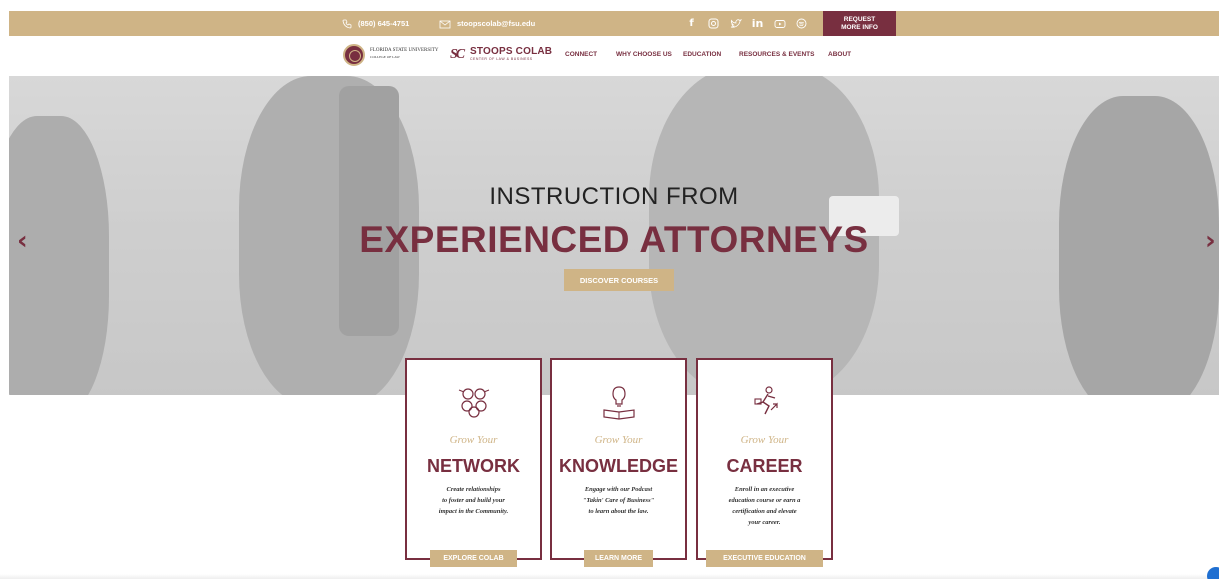 The width and height of the screenshot is (1219, 579). Describe the element at coordinates (614, 239) in the screenshot. I see `hero-heading-line2: EXPERIENCED ATTORNEYS` at that location.